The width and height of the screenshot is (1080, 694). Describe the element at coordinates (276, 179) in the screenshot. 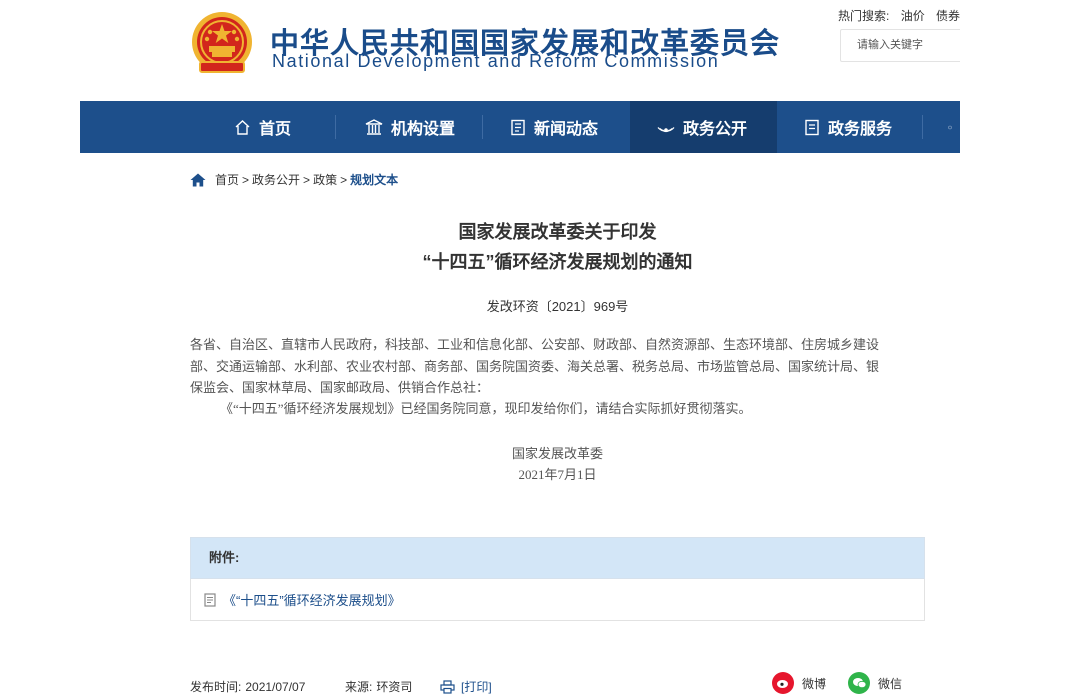

I see `breadcrumb-government-affairs: 政务公开` at that location.